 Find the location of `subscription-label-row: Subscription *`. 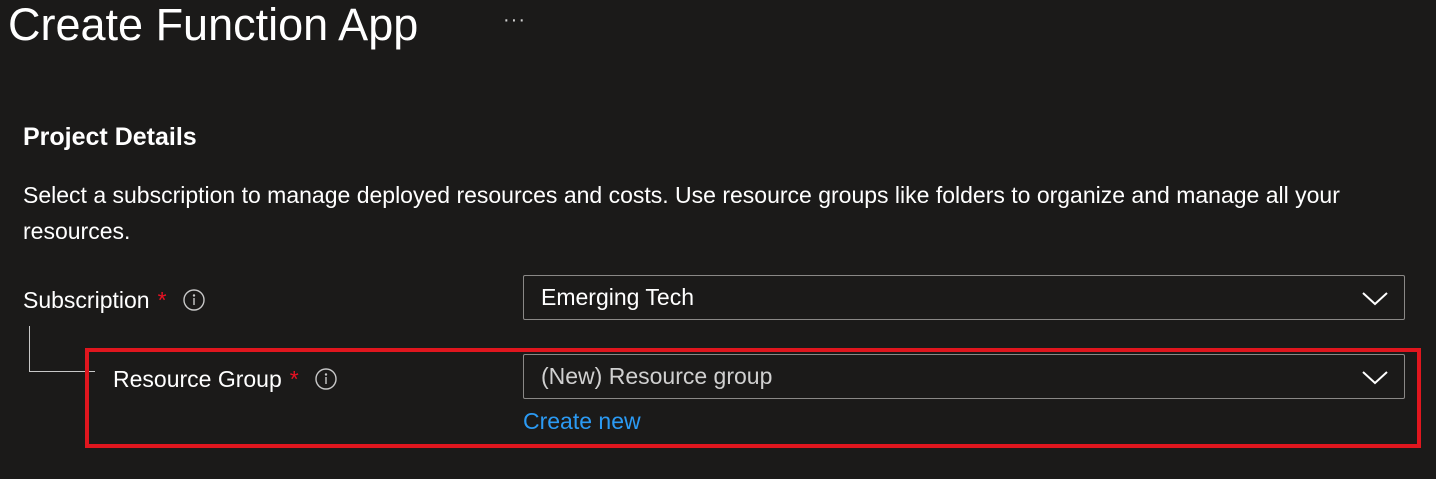

subscription-label-row: Subscription * is located at coordinates (114, 300).